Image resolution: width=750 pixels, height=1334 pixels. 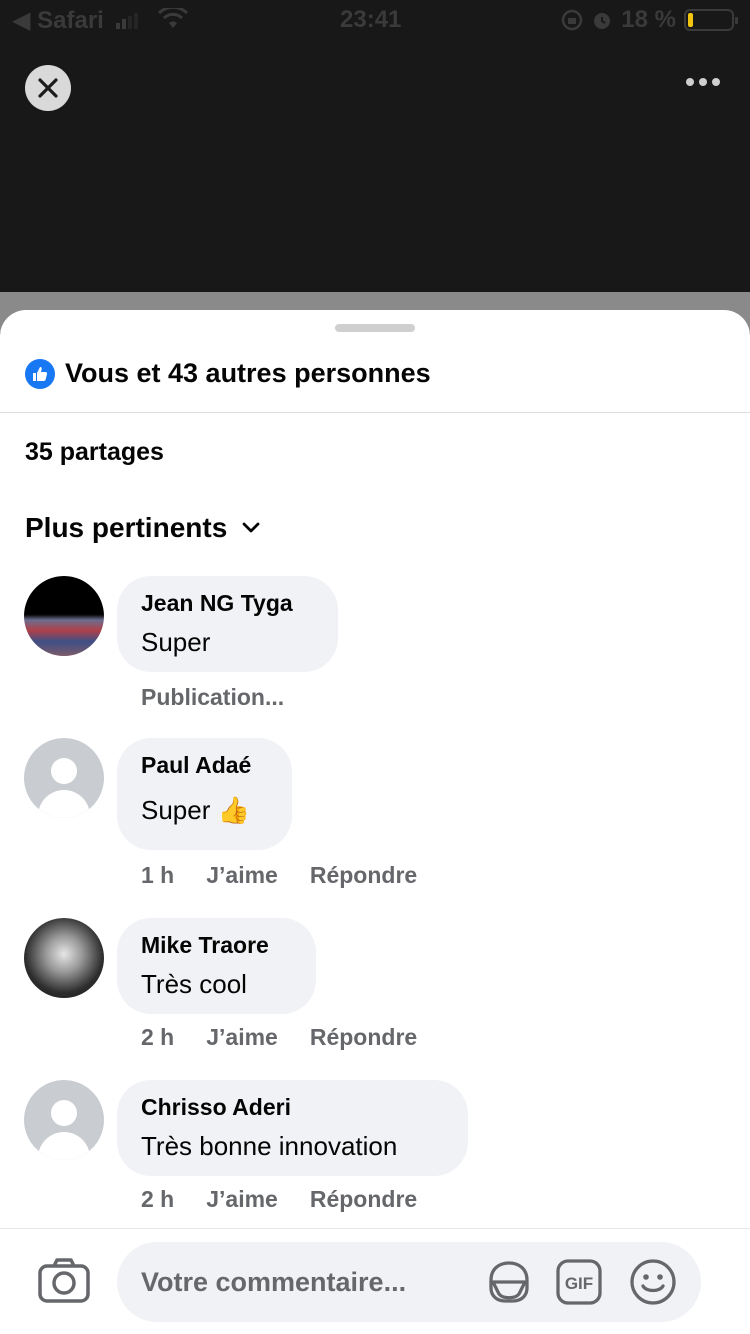 I want to click on back-to-app: ◀ Safari, so click(x=75, y=20).